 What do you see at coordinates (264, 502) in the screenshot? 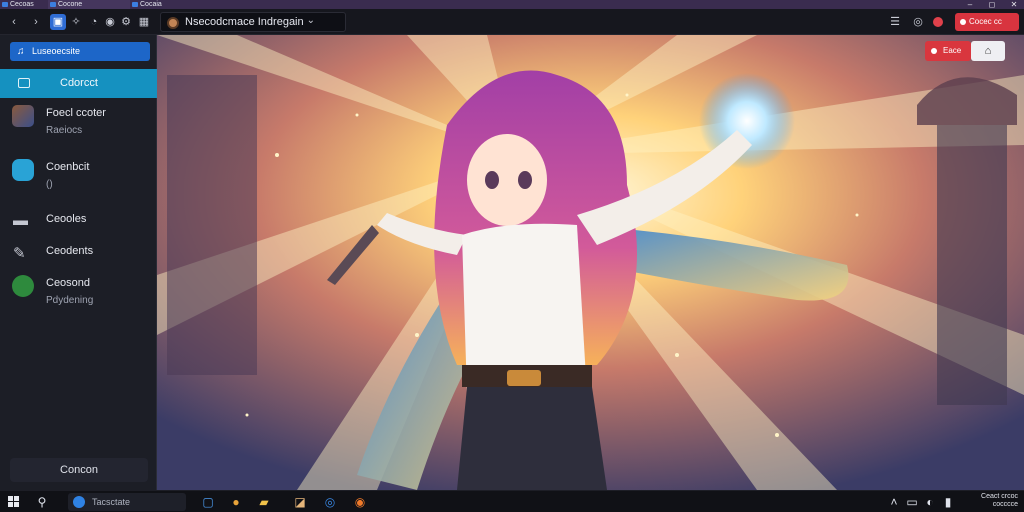
I see `folder-icon: ▰` at bounding box center [264, 502].